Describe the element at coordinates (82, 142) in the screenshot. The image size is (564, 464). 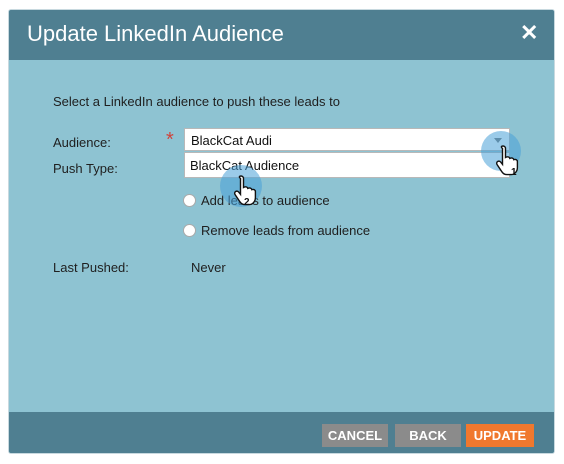
I see `audience-label: Audience:` at that location.